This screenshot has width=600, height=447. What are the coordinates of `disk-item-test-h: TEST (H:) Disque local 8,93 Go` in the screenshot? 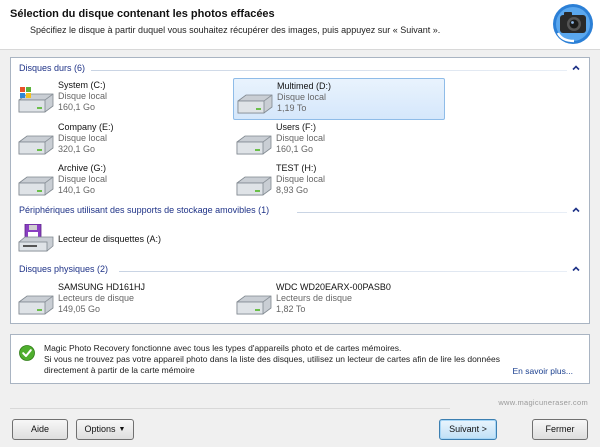 It's located at (339, 182).